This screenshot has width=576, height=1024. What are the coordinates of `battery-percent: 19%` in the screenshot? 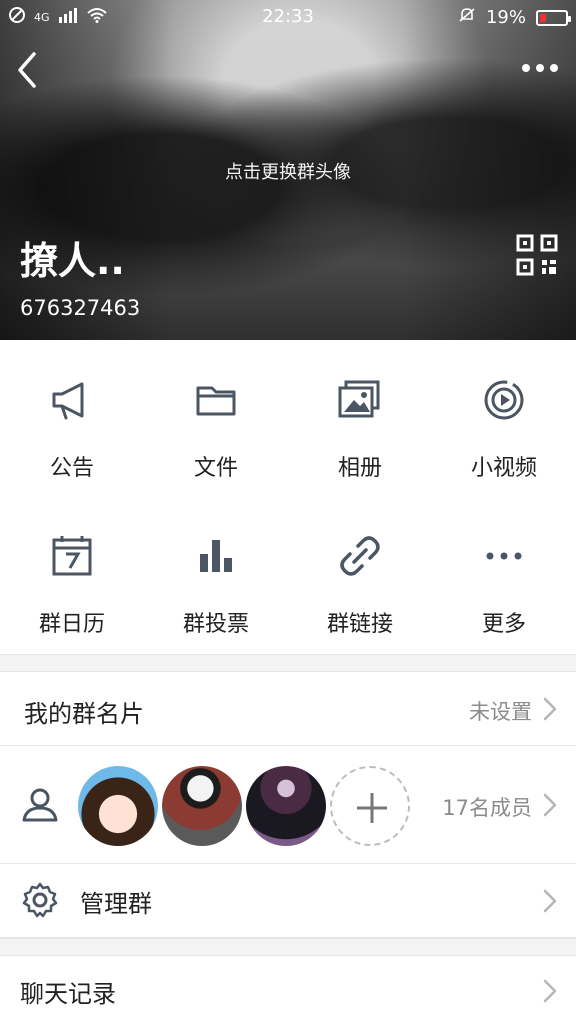 It's located at (505, 17).